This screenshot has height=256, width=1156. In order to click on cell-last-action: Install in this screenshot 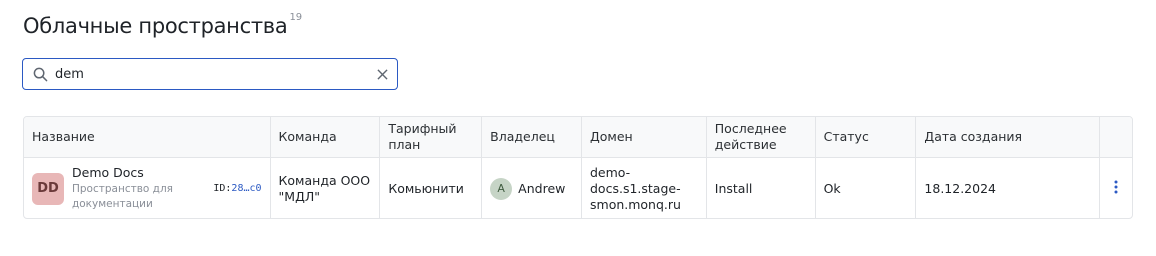, I will do `click(761, 188)`.